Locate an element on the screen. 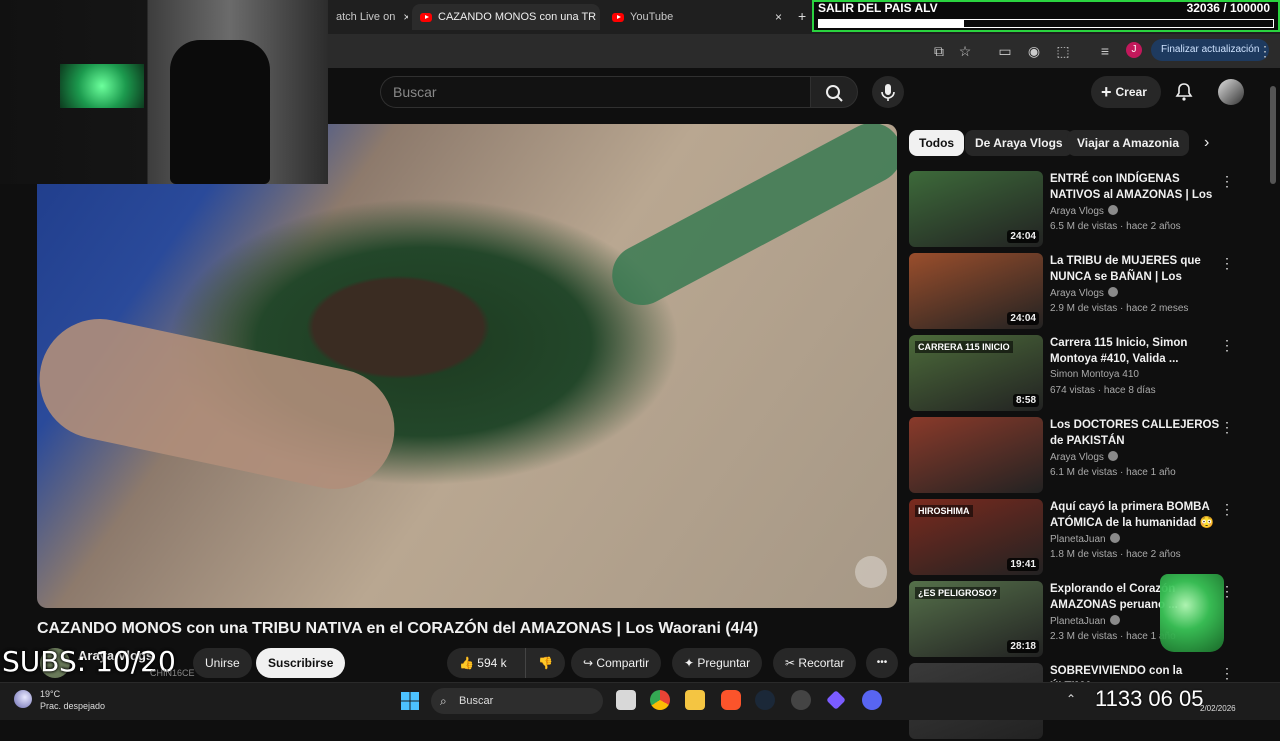 This screenshot has height=741, width=1280. thumb-up-icon: 👍 is located at coordinates (466, 663).